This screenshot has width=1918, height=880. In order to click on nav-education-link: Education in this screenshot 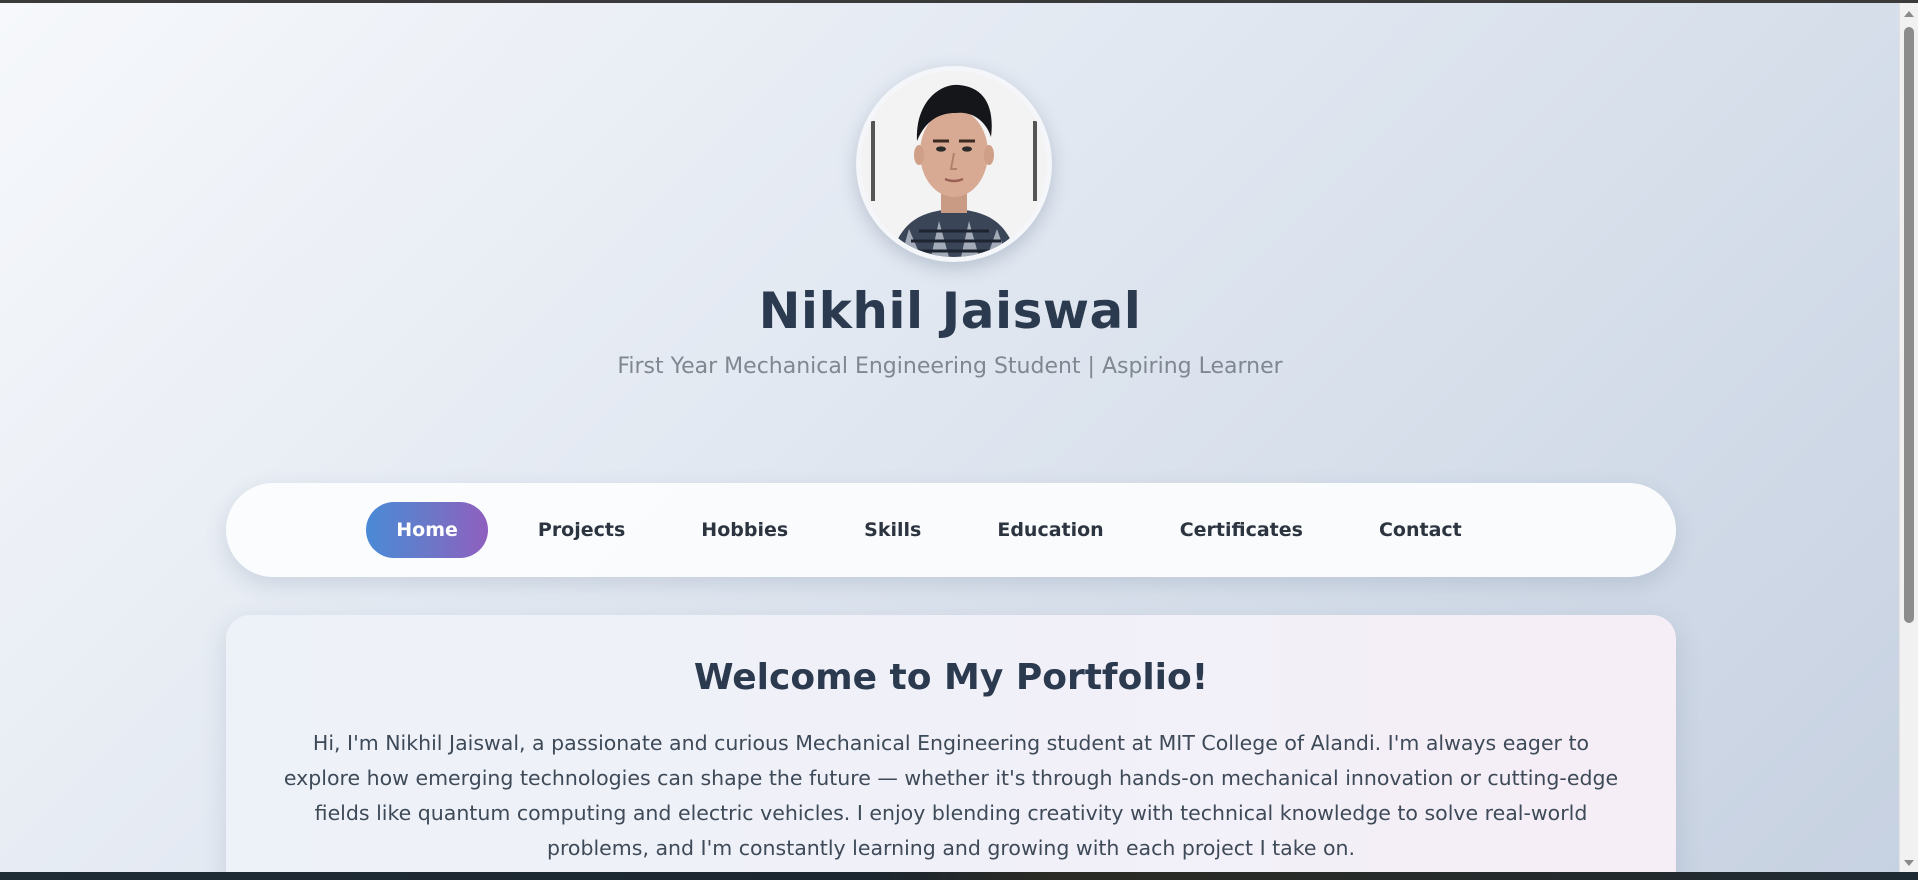, I will do `click(1050, 530)`.